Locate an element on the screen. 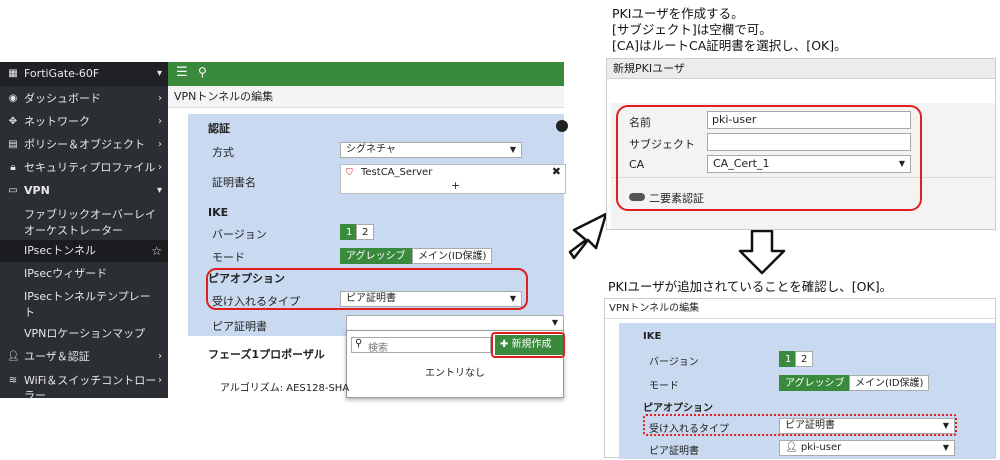 This screenshot has width=1000, height=460. ike-heading-2: IKE is located at coordinates (652, 336).